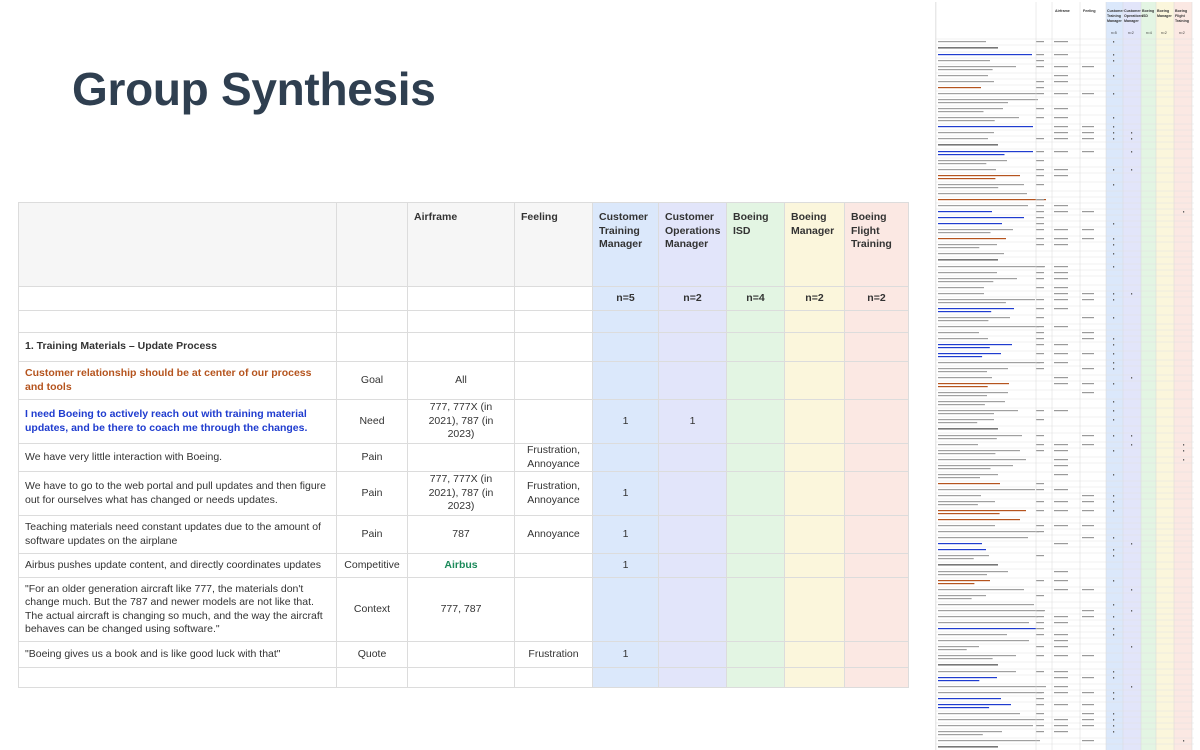  What do you see at coordinates (625, 298) in the screenshot?
I see `n-count-ctm: n=5` at bounding box center [625, 298].